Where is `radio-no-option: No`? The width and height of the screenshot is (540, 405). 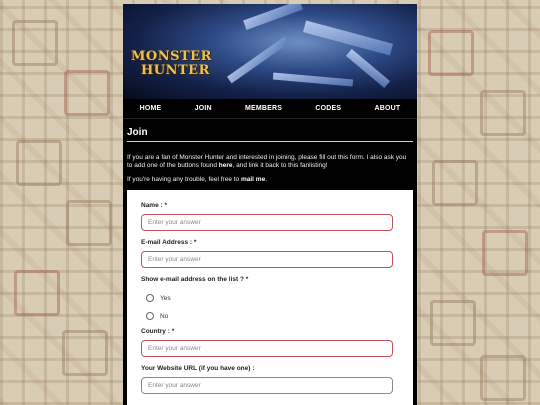 radio-no-option: No is located at coordinates (270, 316).